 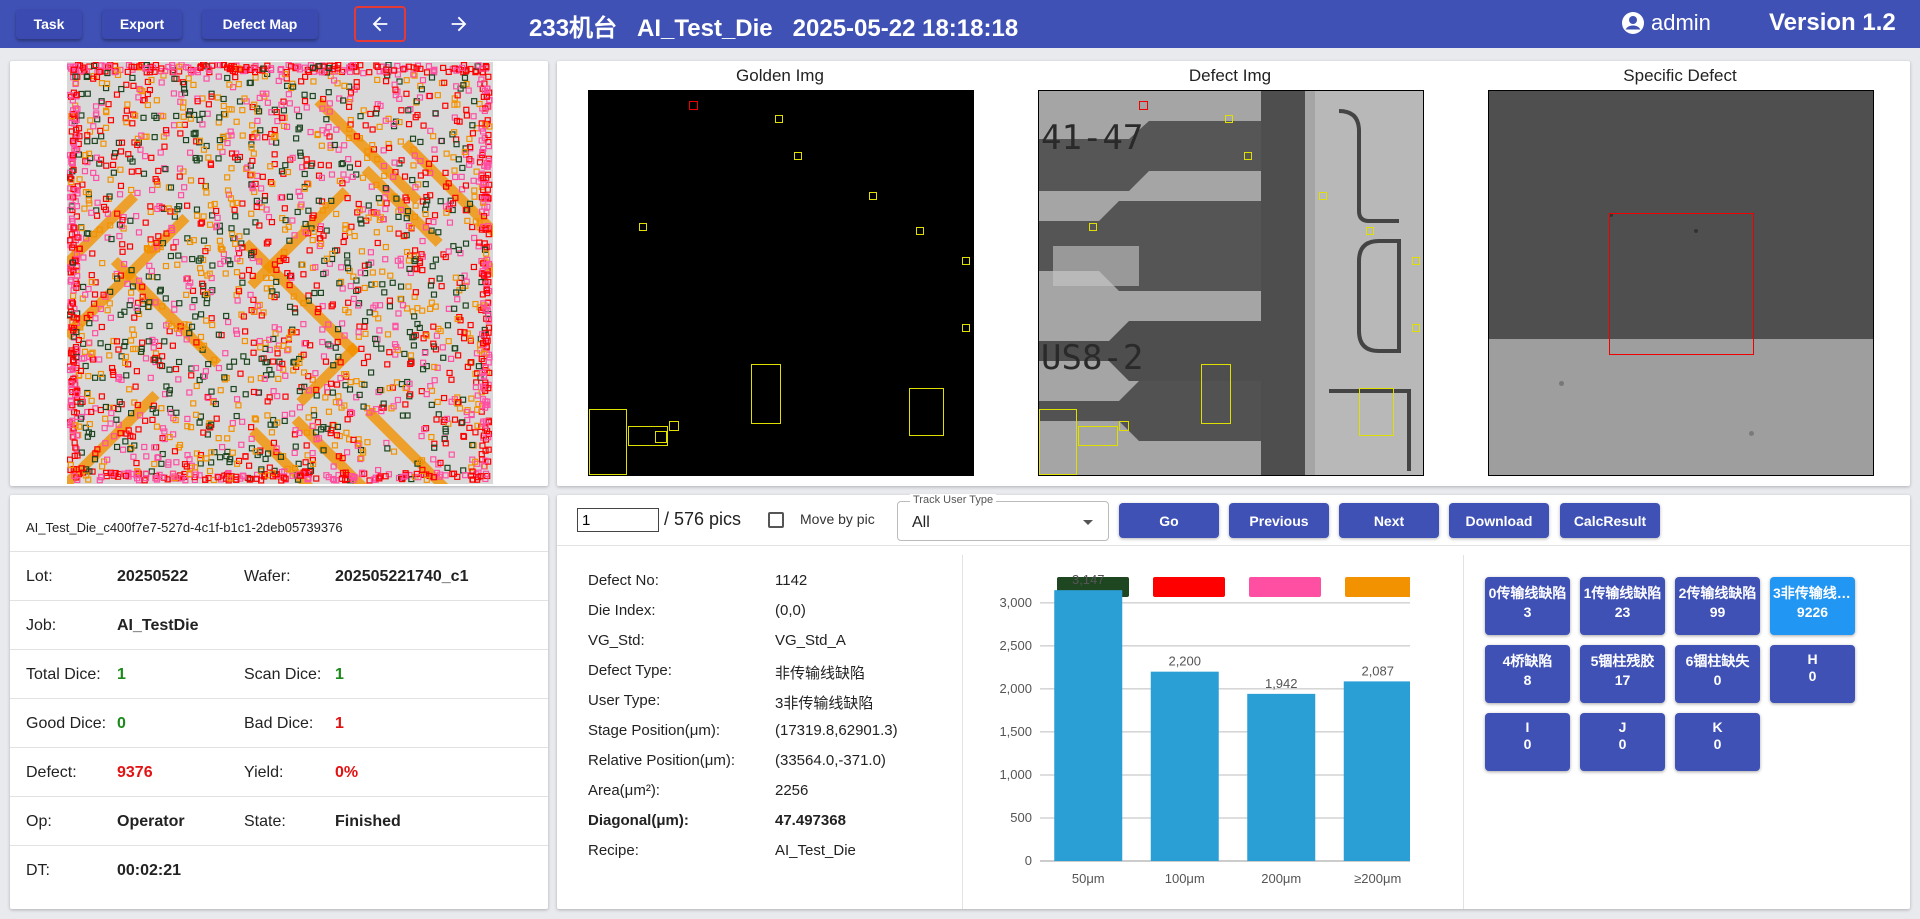 What do you see at coordinates (1088, 878) in the screenshot?
I see `x-tick-label: 50μm` at bounding box center [1088, 878].